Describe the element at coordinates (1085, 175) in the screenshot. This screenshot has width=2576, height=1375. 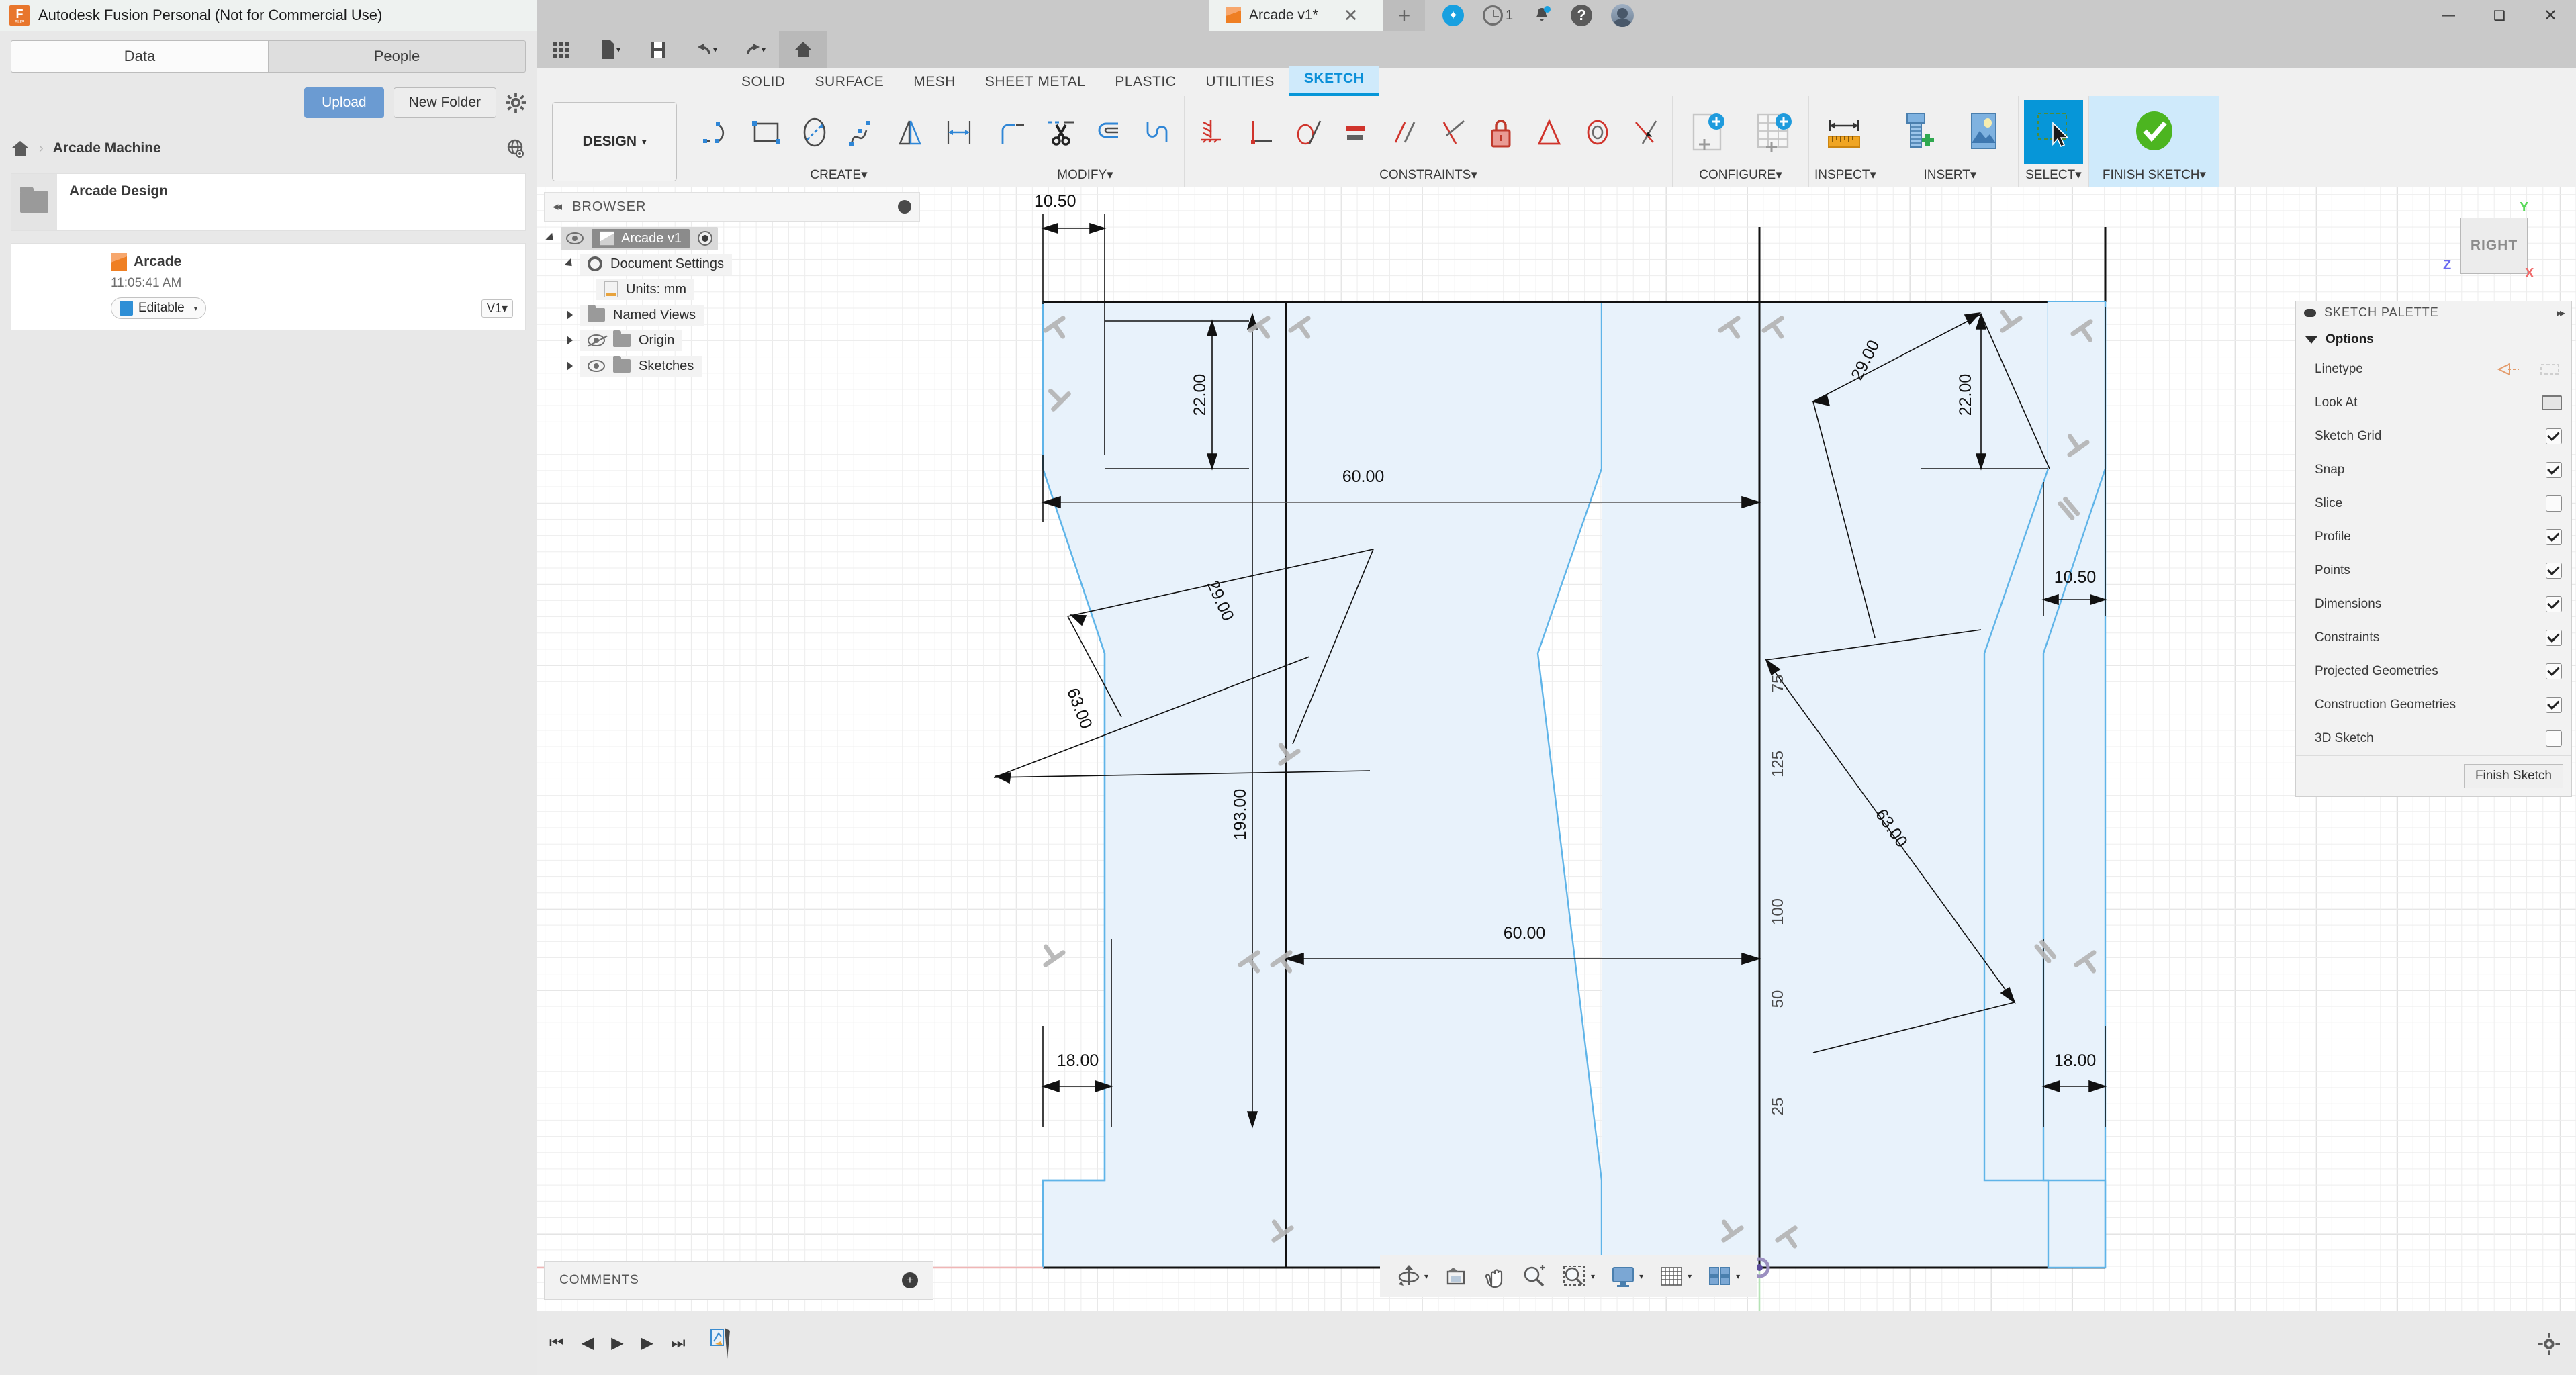
I see `panel-modify-label: MODIFY▾` at that location.